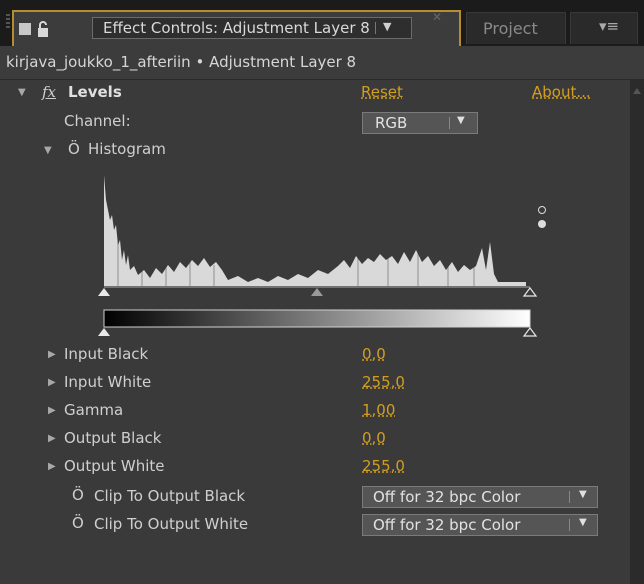 This screenshot has width=644, height=584. I want to click on tab-project: Project, so click(516, 28).